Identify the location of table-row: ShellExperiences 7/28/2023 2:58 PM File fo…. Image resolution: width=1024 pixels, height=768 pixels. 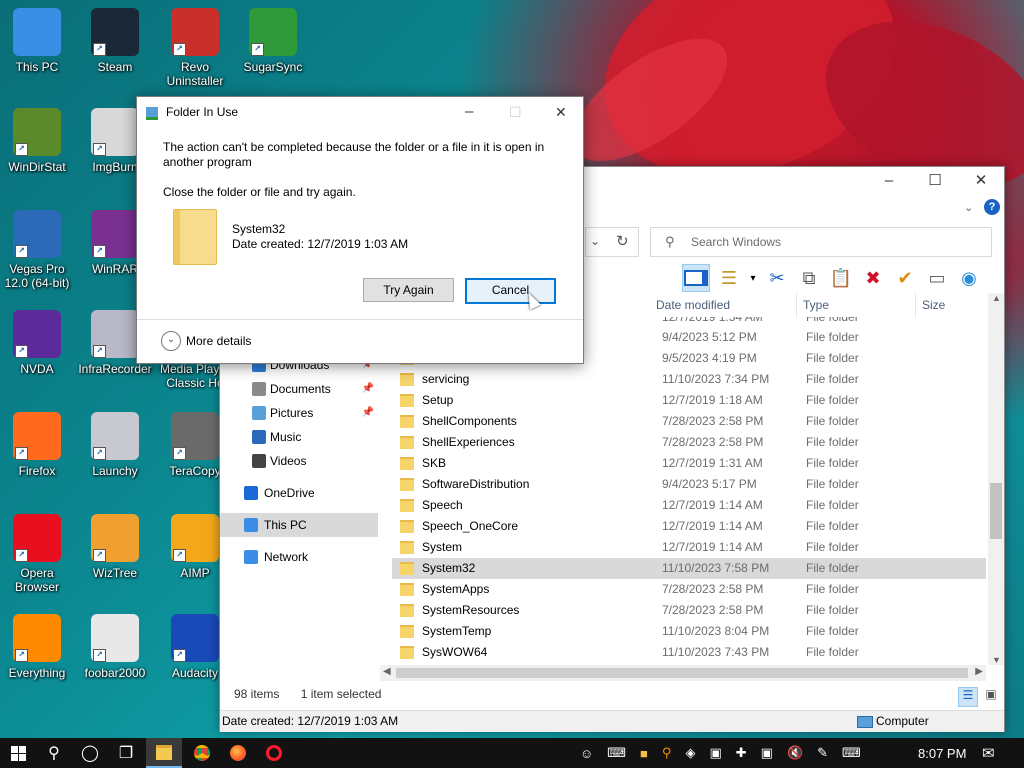
(689, 442).